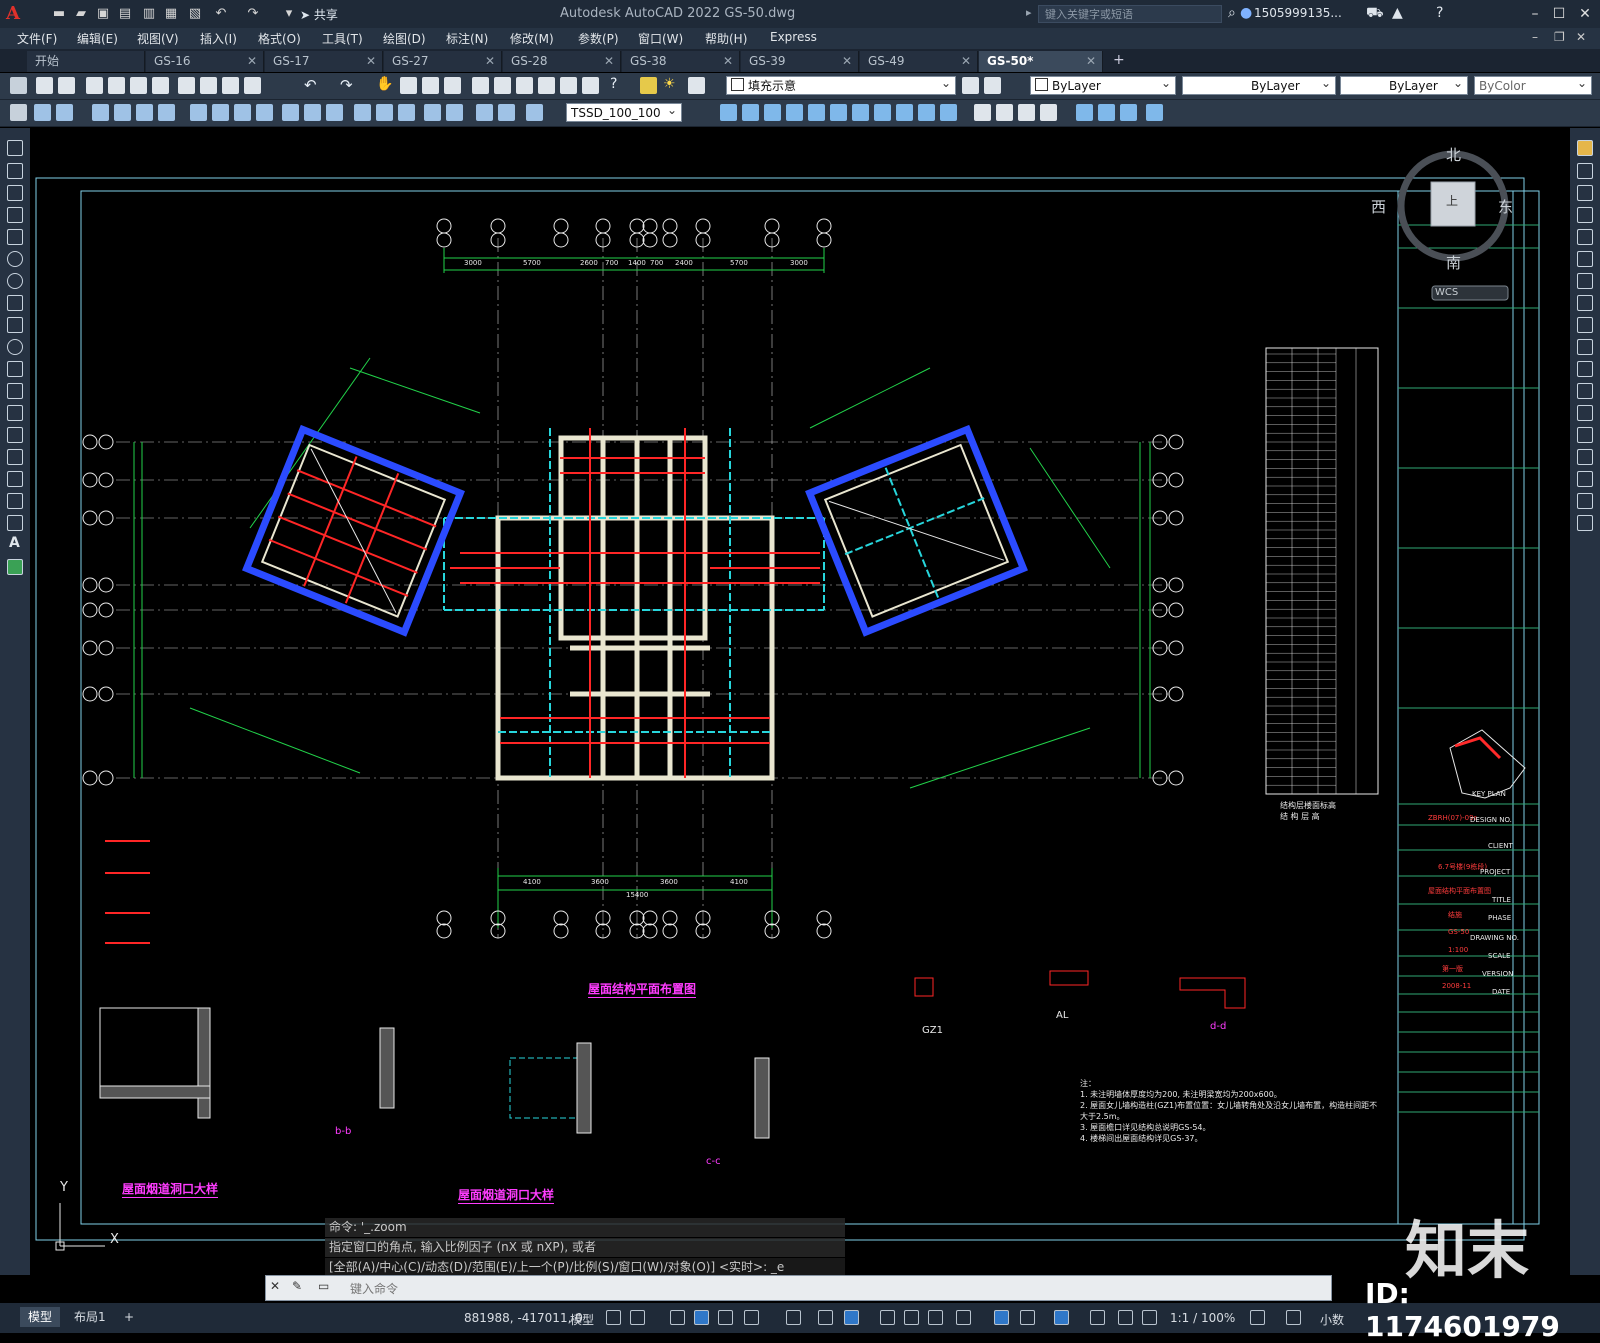 The height and width of the screenshot is (1343, 1600). I want to click on line-icon, so click(15, 148).